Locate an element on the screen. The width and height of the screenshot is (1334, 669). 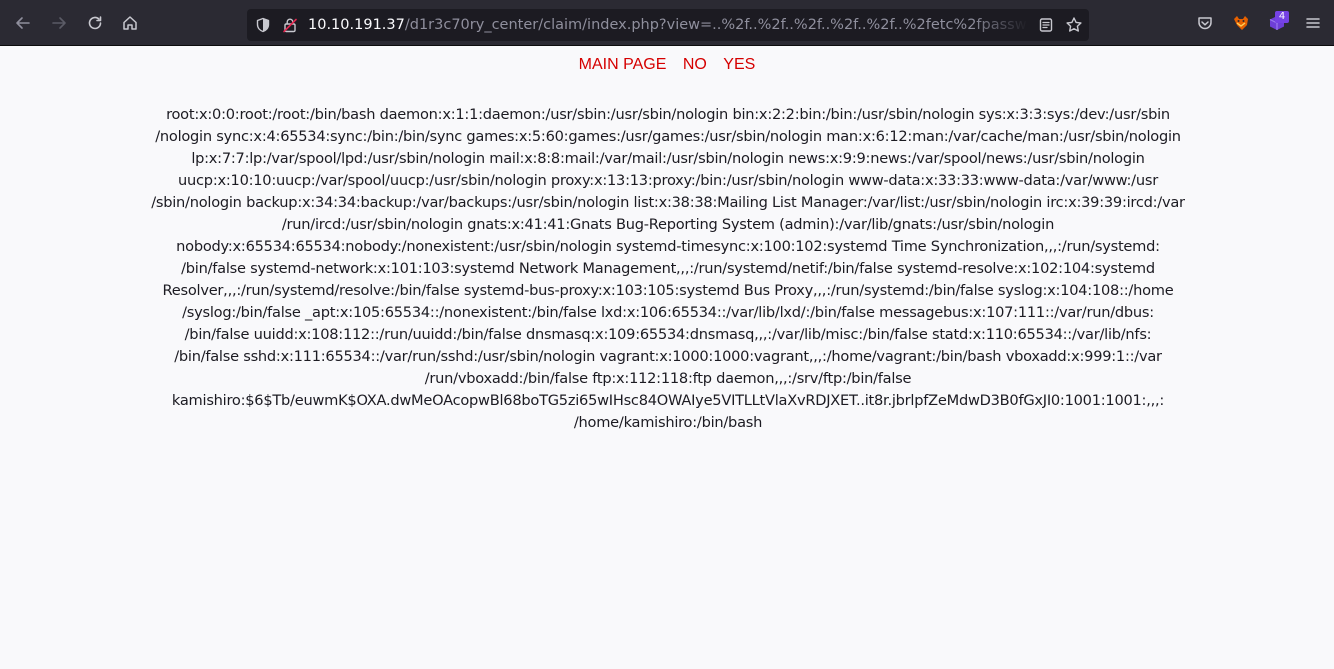
pocket-button is located at coordinates (1205, 23).